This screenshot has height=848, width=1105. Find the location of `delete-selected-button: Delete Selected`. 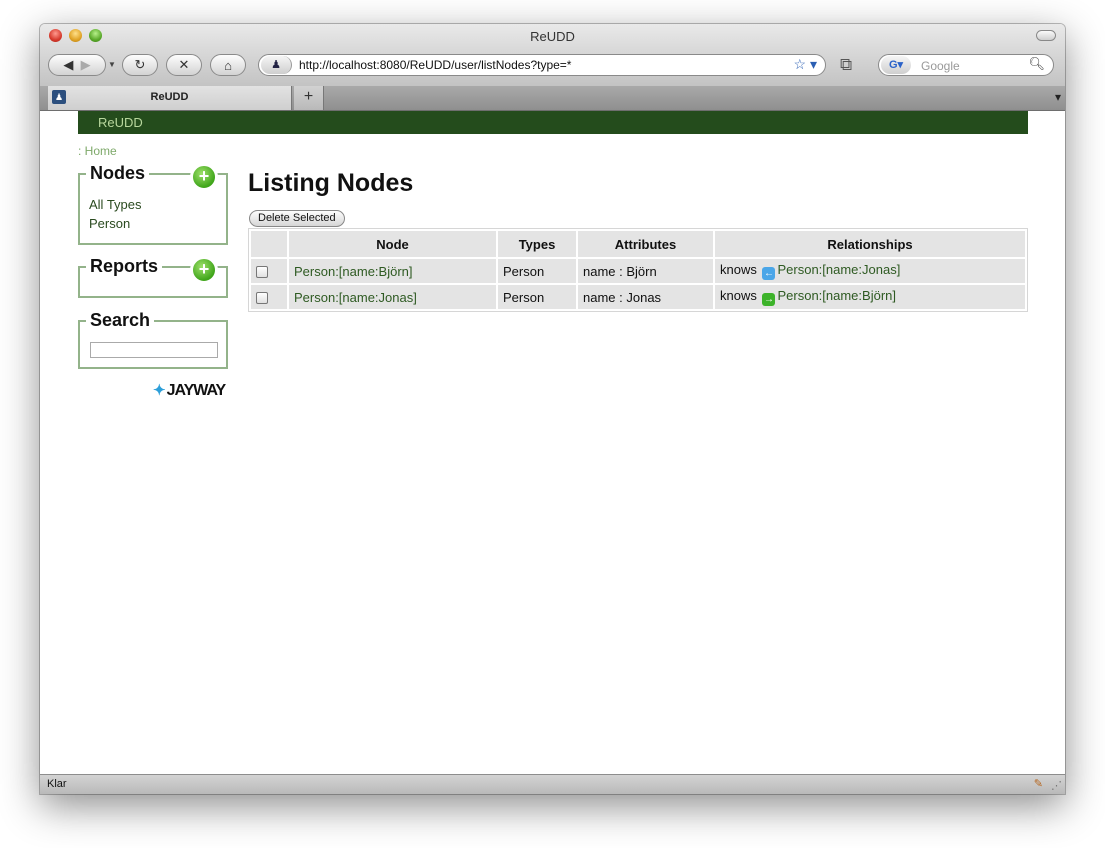

delete-selected-button: Delete Selected is located at coordinates (297, 218).